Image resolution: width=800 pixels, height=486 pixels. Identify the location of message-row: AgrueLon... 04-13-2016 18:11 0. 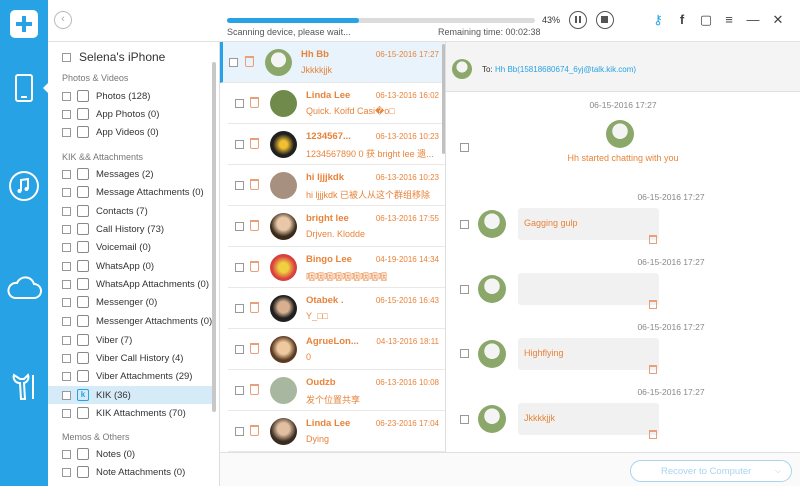
(336, 349).